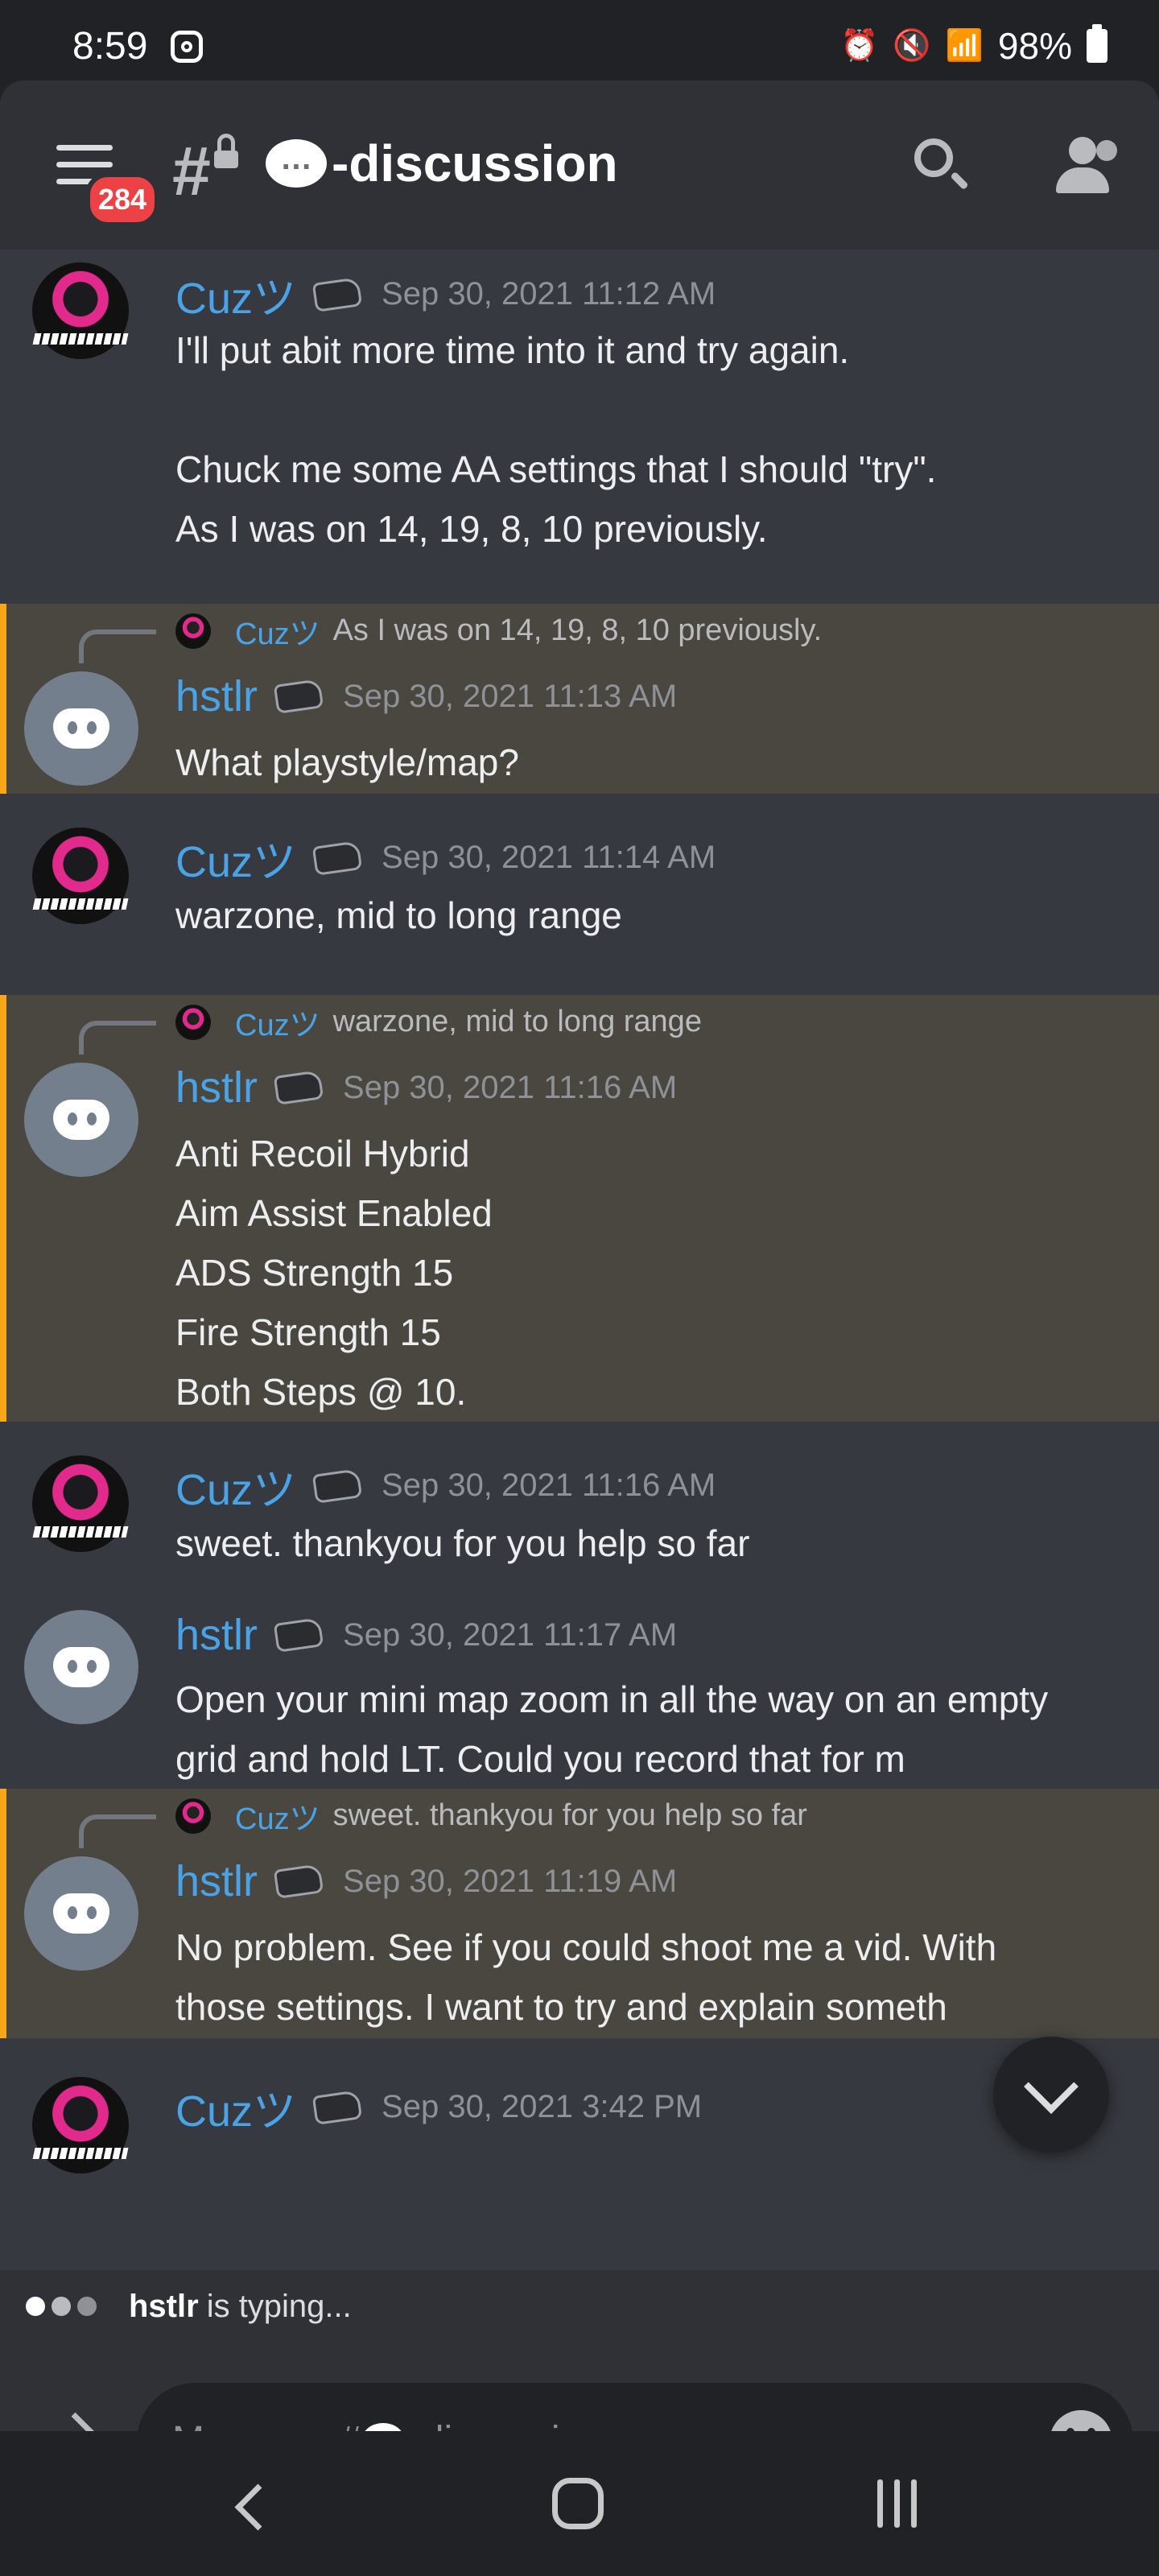 The image size is (1159, 2576). Describe the element at coordinates (542, 2106) in the screenshot. I see `timestamp: Sep 30, 2021 3:42 PM` at that location.